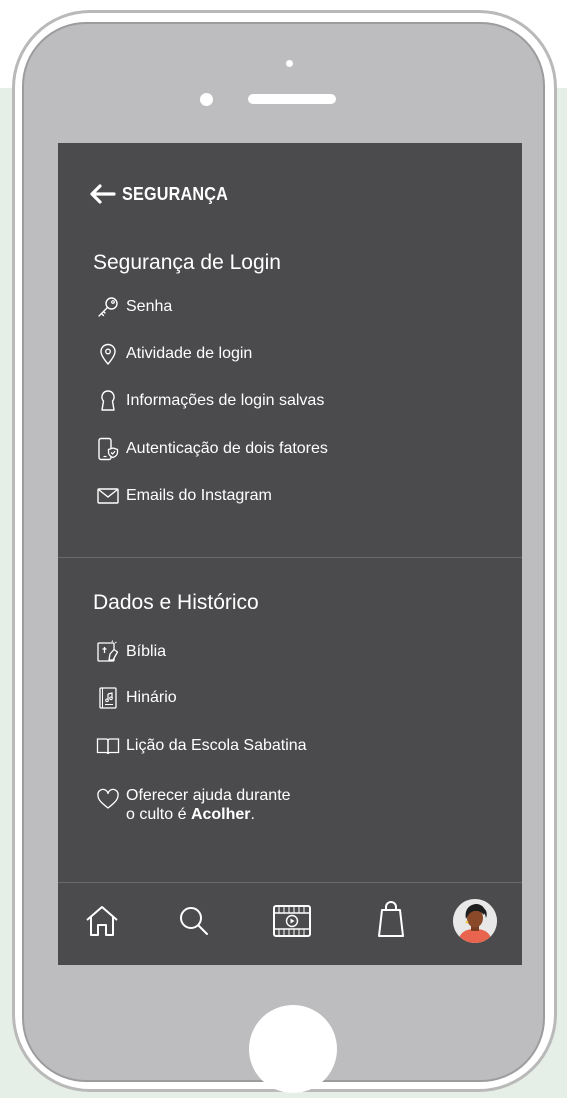 The image size is (567, 1098). What do you see at coordinates (108, 698) in the screenshot?
I see `hymnal-icon` at bounding box center [108, 698].